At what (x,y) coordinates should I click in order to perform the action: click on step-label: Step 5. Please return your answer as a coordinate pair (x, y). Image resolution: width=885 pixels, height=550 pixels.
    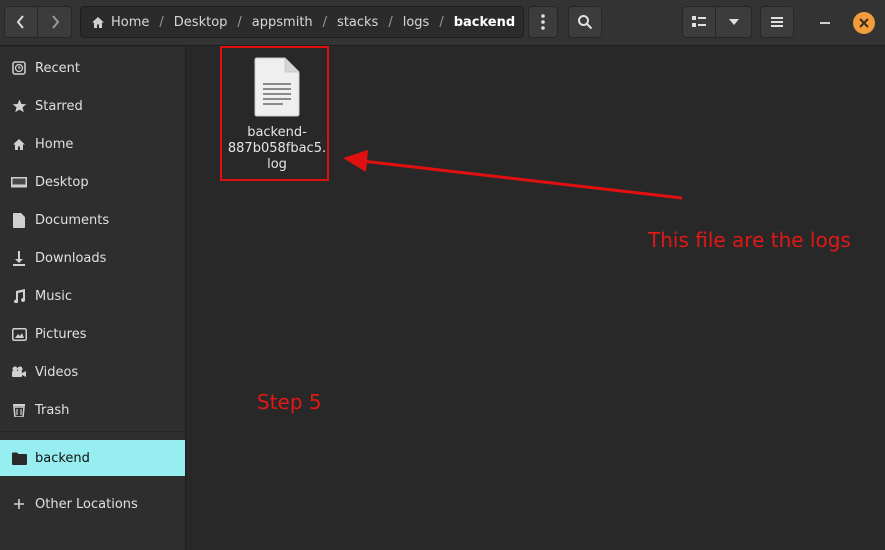
    Looking at the image, I should click on (289, 402).